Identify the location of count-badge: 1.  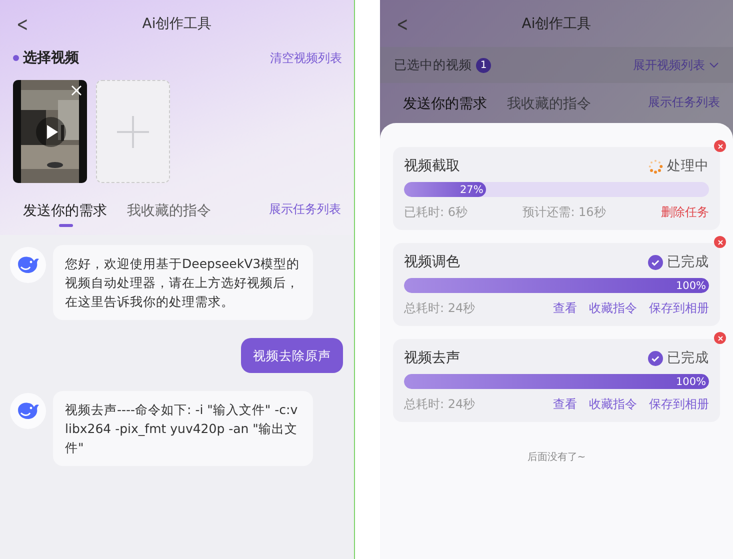
(483, 65).